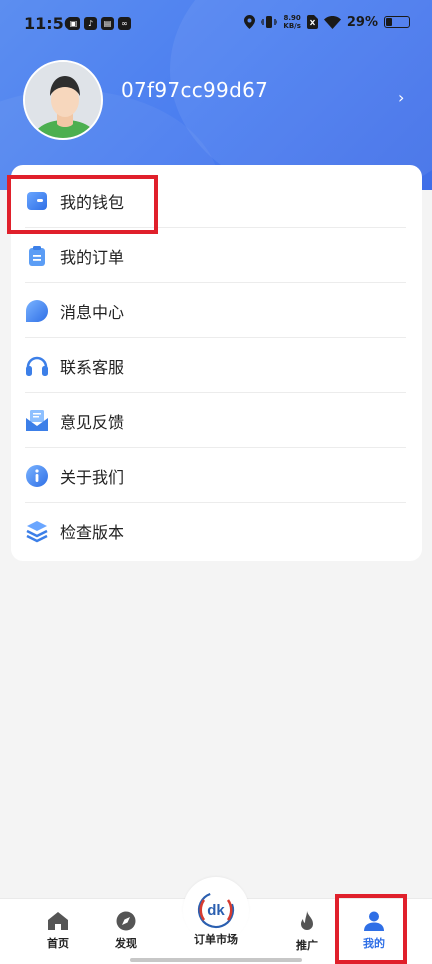 The image size is (432, 964). Describe the element at coordinates (73, 23) in the screenshot. I see `app-notification-icon: ▣` at that location.